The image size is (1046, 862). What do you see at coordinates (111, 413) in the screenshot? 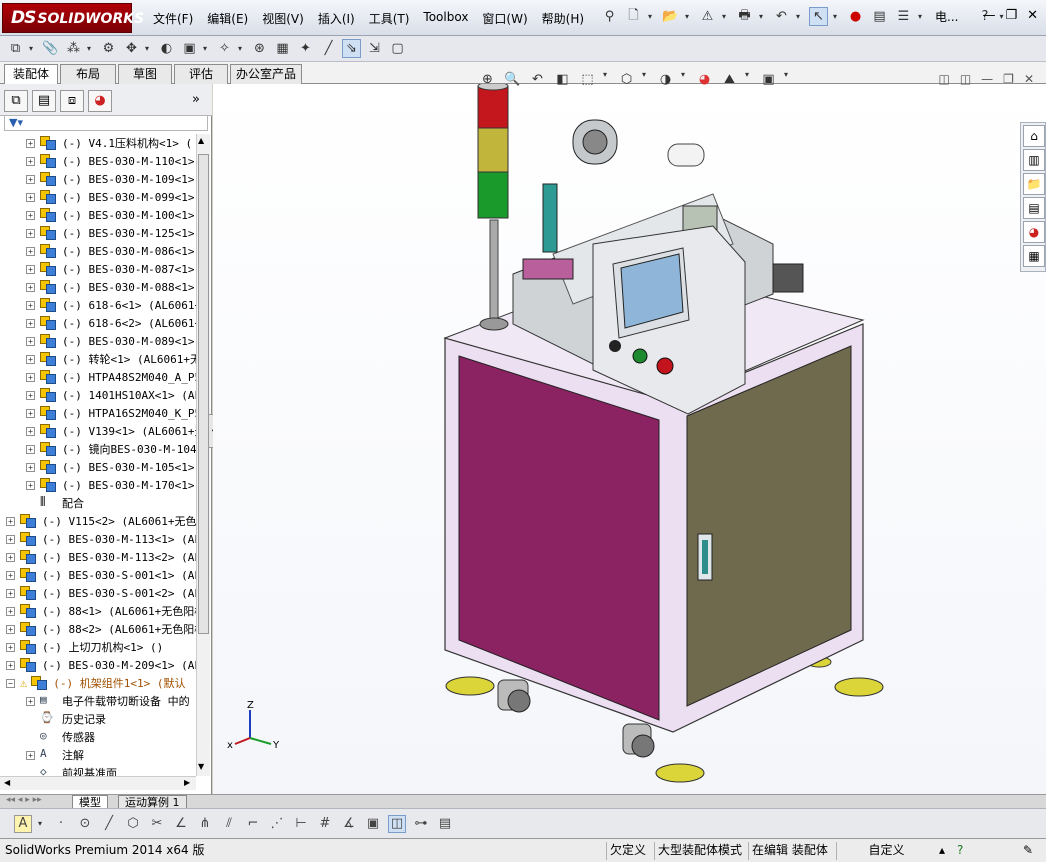
I see `tree-item: + (-) HTPA16S2M040_K_P5_` at bounding box center [111, 413].